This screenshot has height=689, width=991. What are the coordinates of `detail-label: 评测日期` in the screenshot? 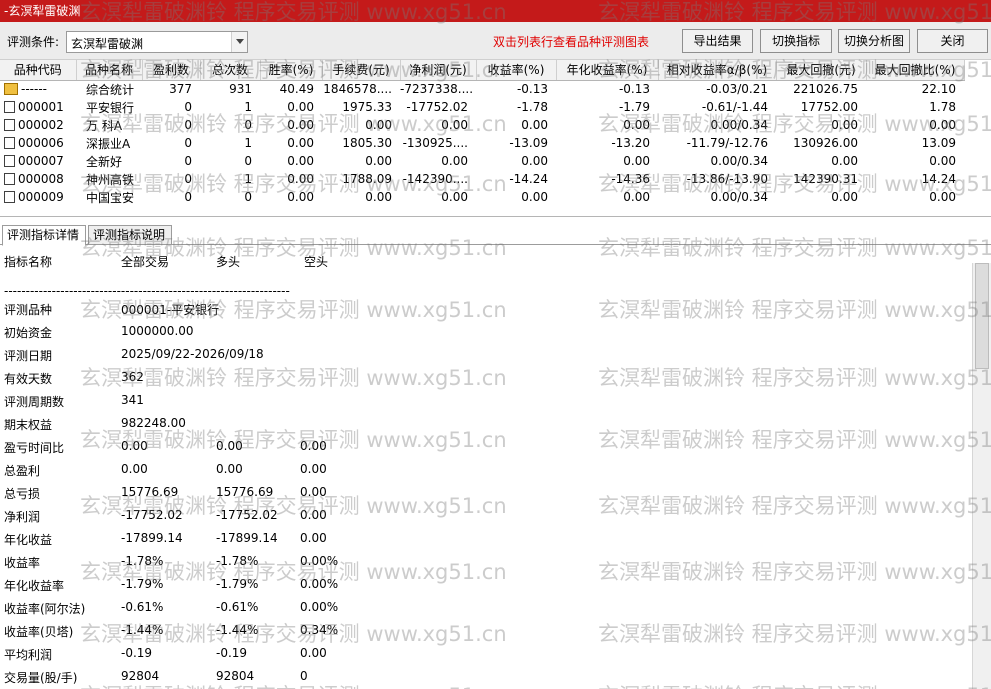 It's located at (28, 356).